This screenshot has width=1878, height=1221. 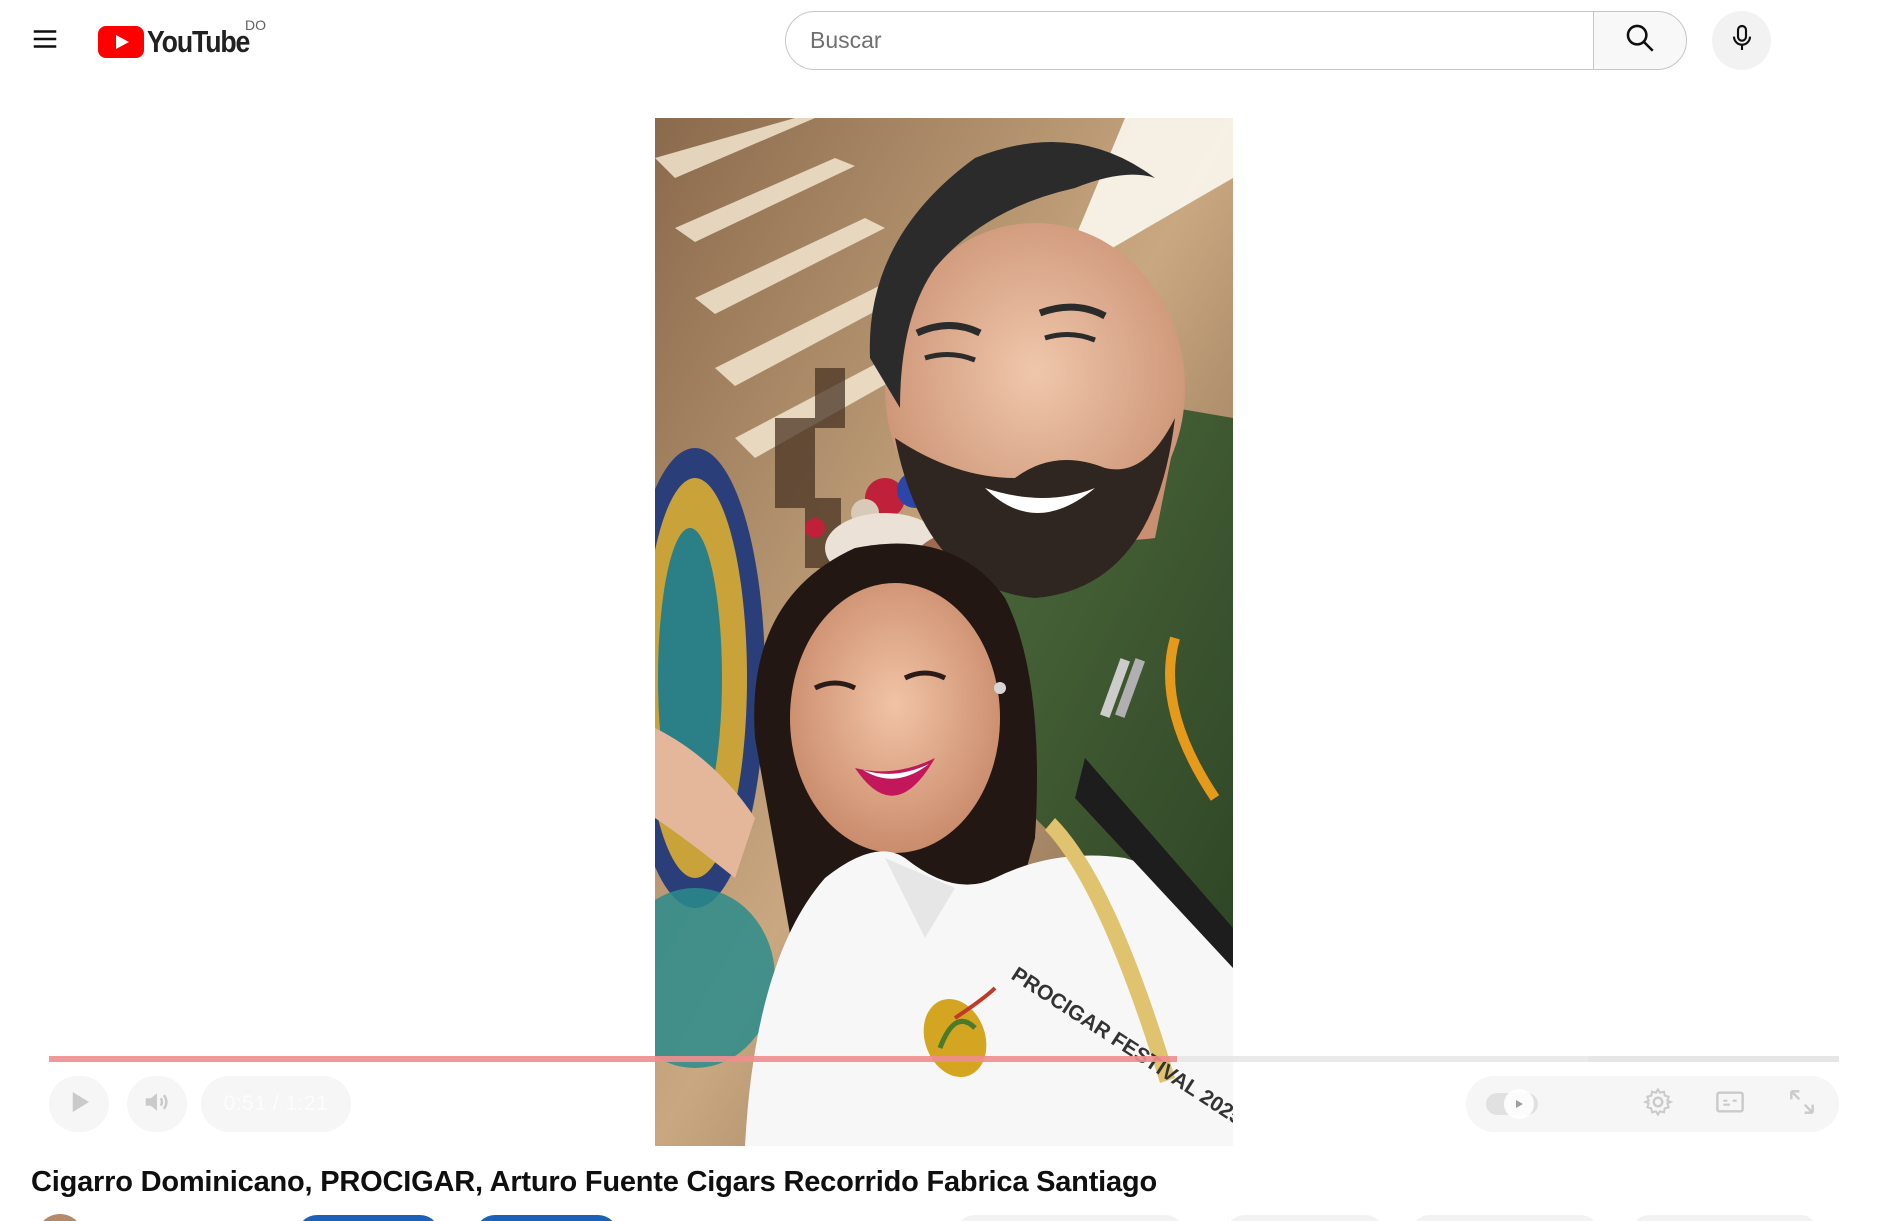 What do you see at coordinates (1189, 40) in the screenshot?
I see `search-input` at bounding box center [1189, 40].